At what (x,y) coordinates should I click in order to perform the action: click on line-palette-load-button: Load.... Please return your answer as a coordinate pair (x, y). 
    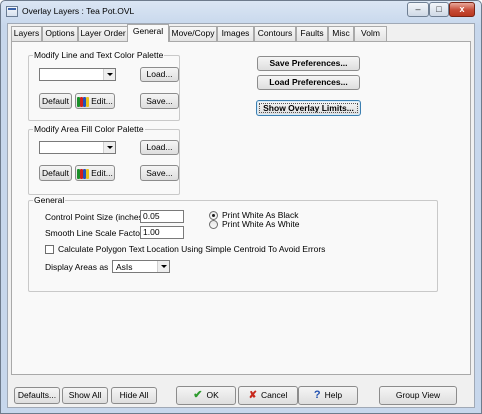
    Looking at the image, I should click on (159, 74).